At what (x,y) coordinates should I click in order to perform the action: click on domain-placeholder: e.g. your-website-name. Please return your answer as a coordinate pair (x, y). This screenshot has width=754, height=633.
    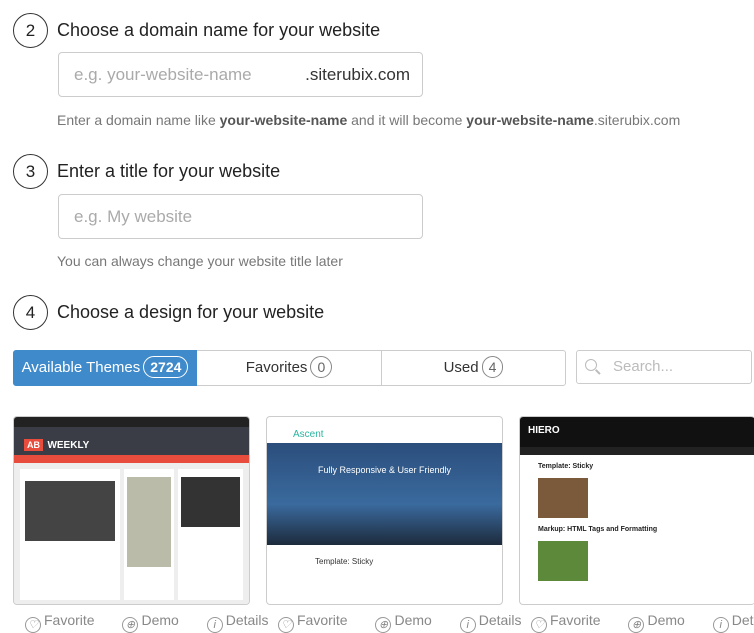
    Looking at the image, I should click on (163, 74).